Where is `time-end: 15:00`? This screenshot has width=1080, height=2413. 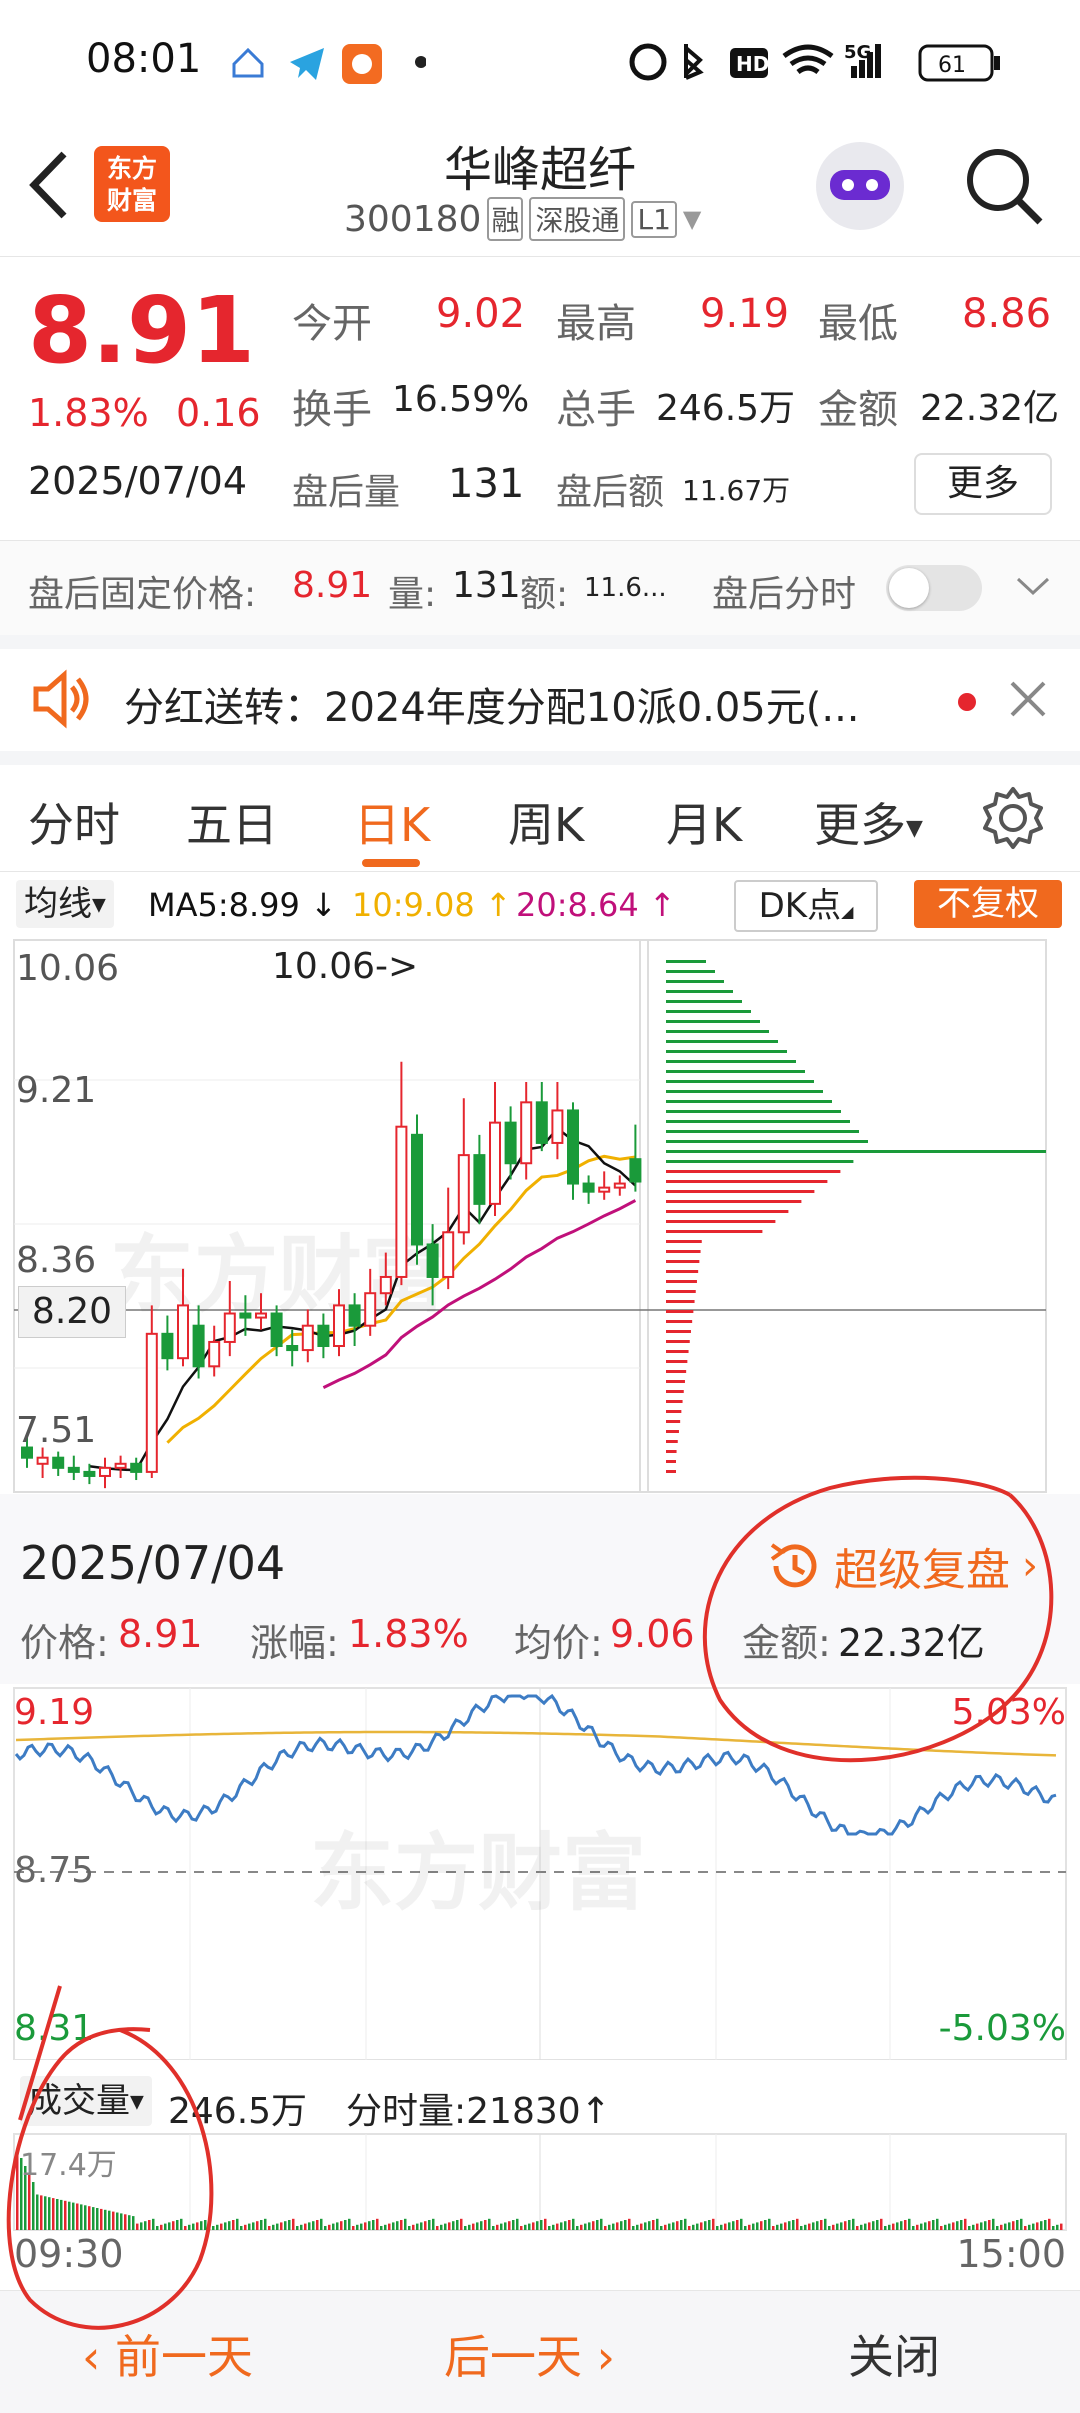
time-end: 15:00 is located at coordinates (1011, 2254).